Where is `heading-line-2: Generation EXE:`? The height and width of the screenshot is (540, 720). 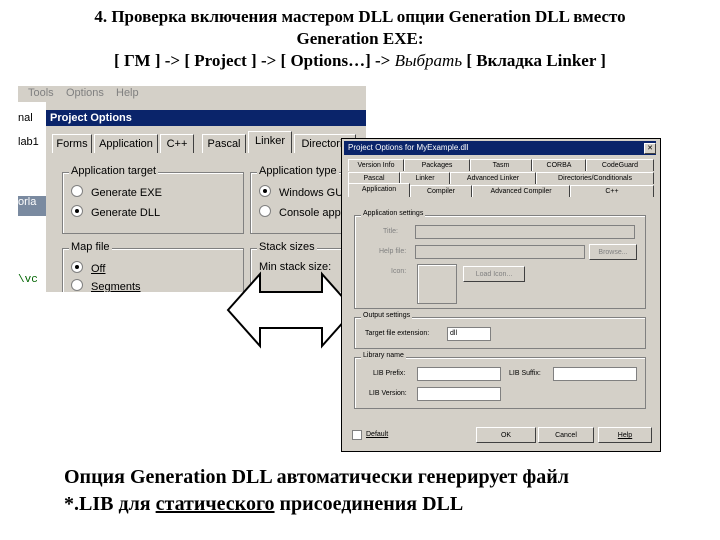
heading-line-2: Generation EXE: is located at coordinates (360, 38).